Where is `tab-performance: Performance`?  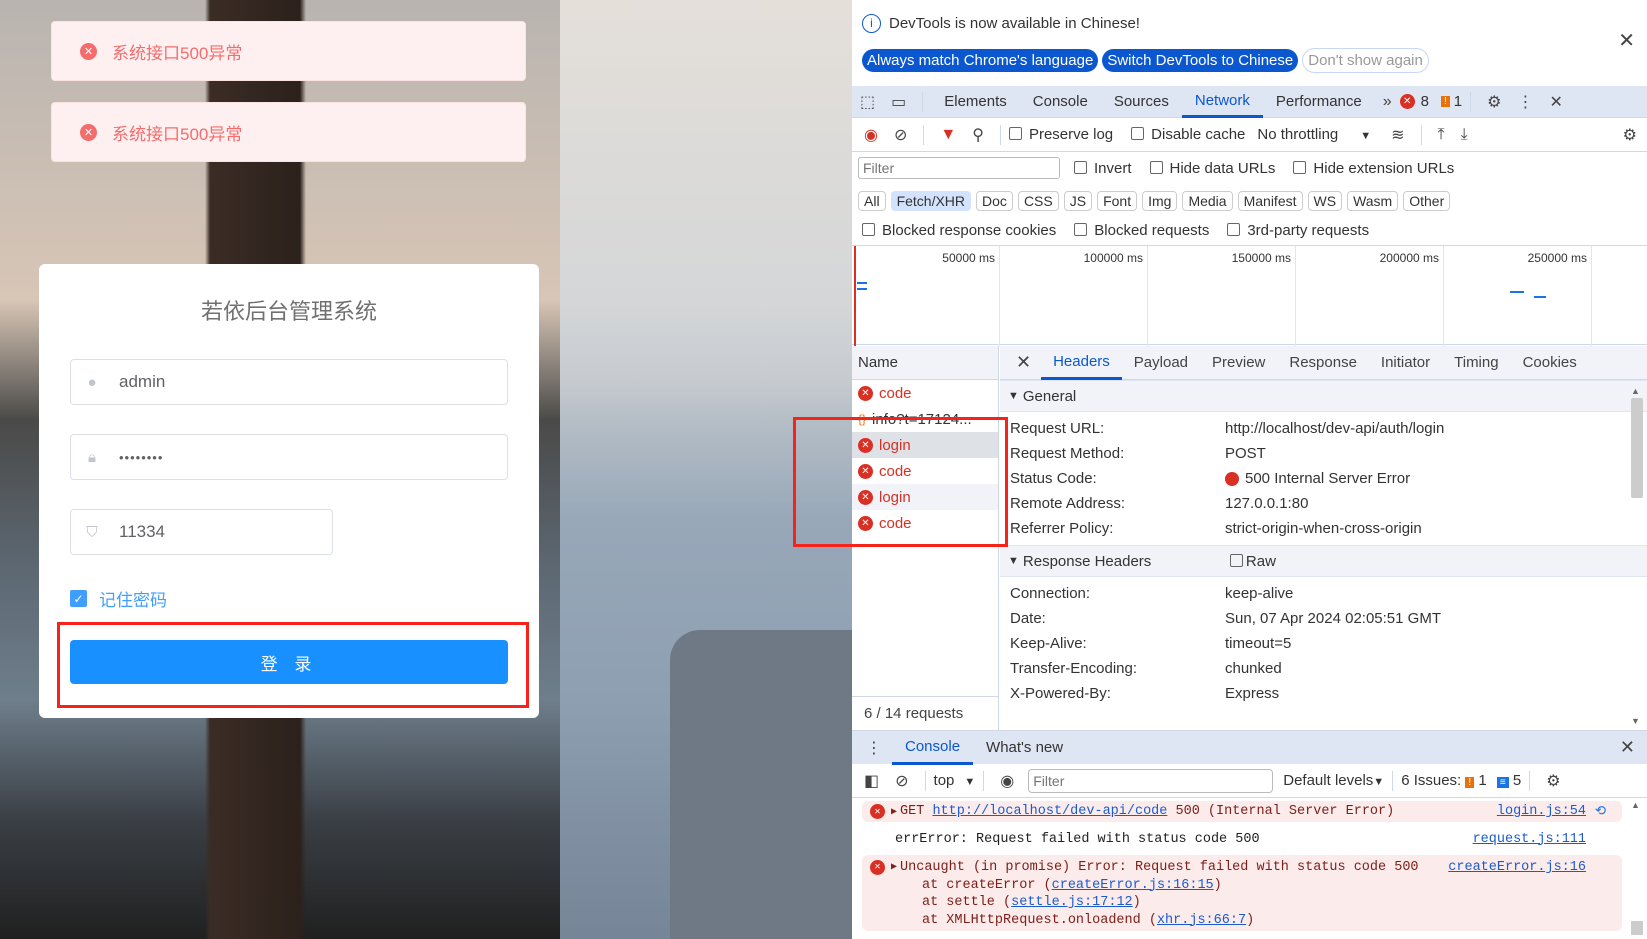 tab-performance: Performance is located at coordinates (1319, 102).